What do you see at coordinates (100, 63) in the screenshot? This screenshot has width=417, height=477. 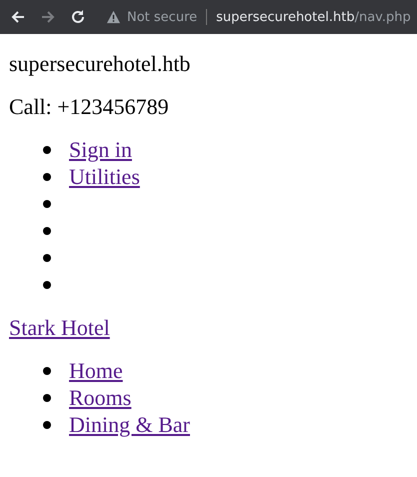 I see `site-title: supersecurehotel.htb` at bounding box center [100, 63].